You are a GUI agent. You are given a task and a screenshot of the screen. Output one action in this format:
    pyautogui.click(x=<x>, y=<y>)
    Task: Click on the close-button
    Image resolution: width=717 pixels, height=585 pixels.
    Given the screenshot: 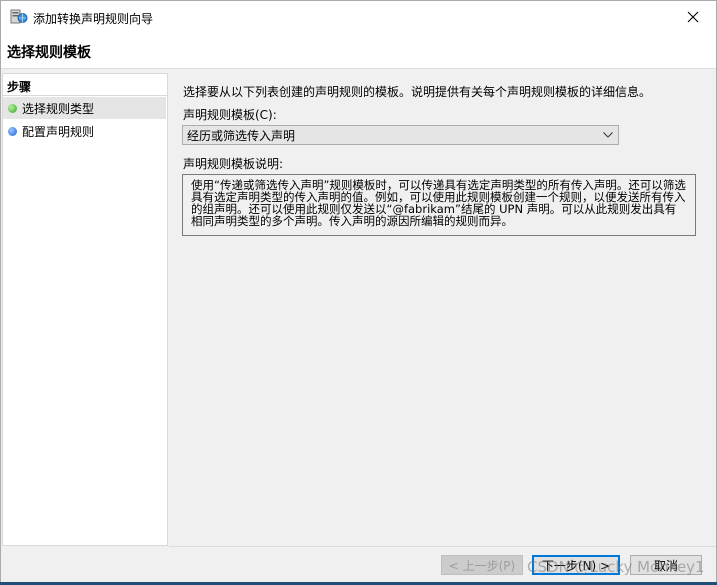 What is the action you would take?
    pyautogui.click(x=693, y=17)
    